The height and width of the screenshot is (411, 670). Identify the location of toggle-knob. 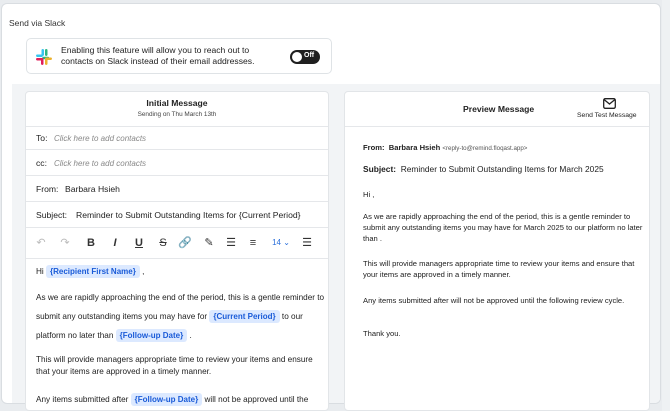
(297, 57).